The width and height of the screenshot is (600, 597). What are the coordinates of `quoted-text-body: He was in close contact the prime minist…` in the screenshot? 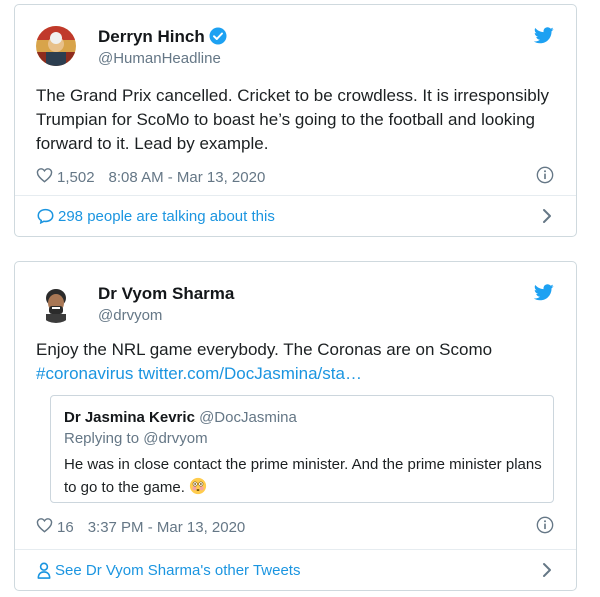 It's located at (303, 476).